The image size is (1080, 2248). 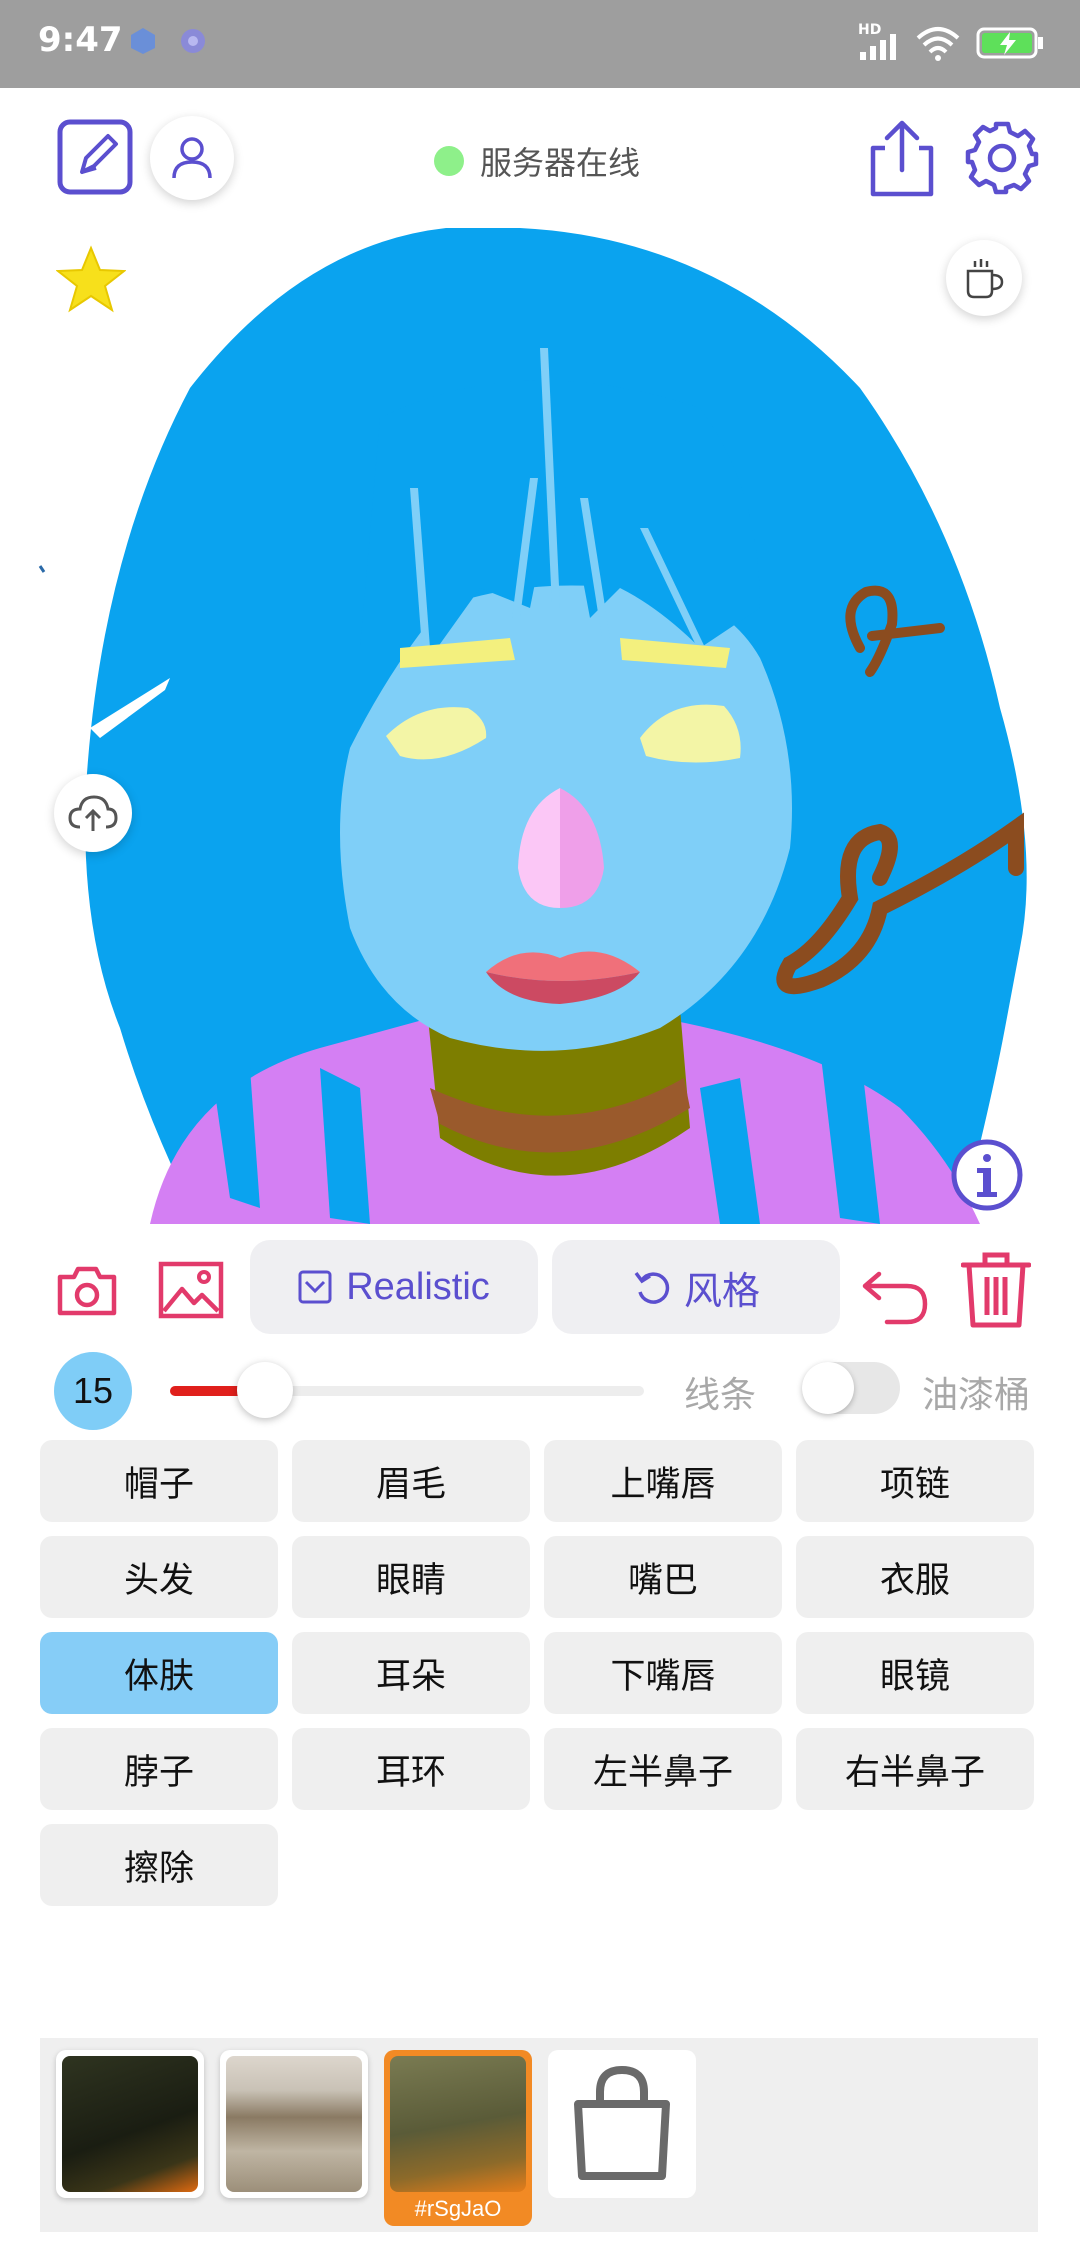 I want to click on category-button: 眼镜, so click(x=915, y=1673).